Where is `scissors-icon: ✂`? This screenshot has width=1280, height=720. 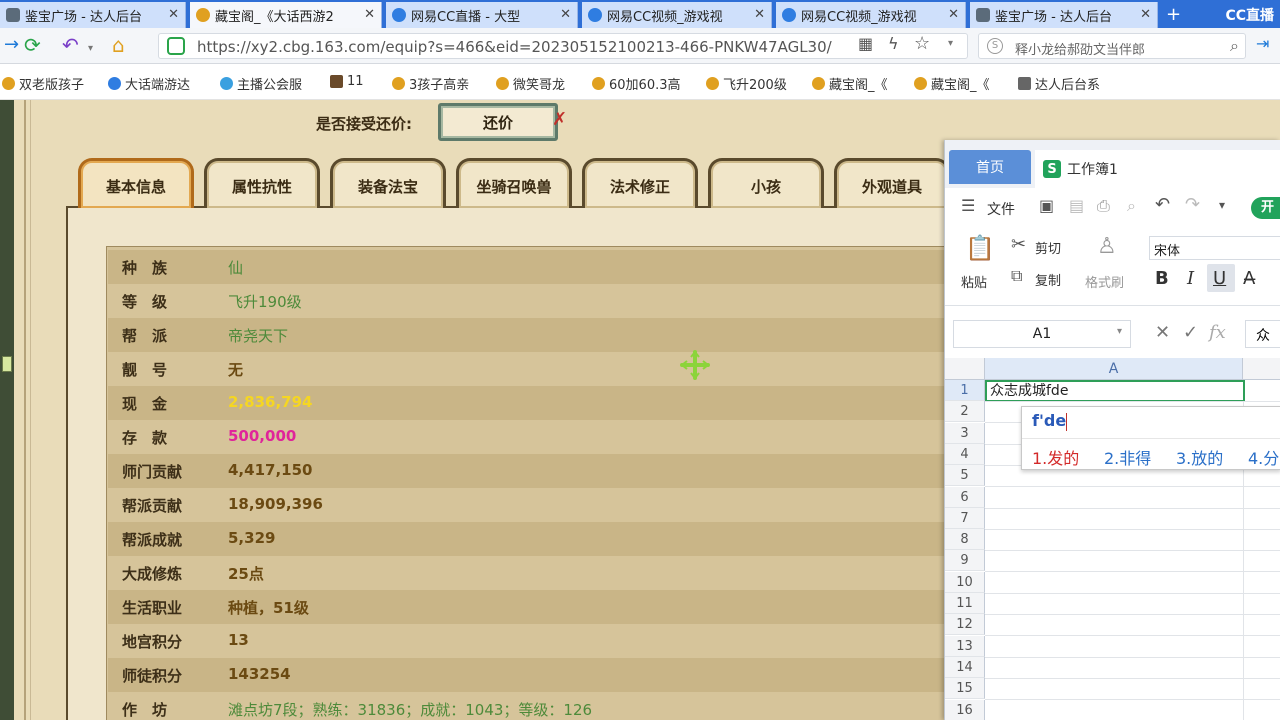
scissors-icon: ✂ is located at coordinates (1018, 244).